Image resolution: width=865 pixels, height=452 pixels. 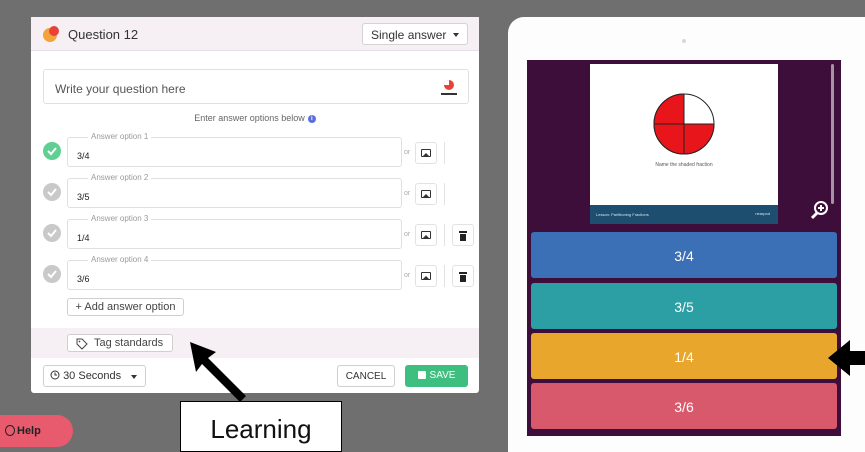 What do you see at coordinates (622, 214) in the screenshot?
I see `slide-footer-lesson: Lesson: Partitioning Fractions` at bounding box center [622, 214].